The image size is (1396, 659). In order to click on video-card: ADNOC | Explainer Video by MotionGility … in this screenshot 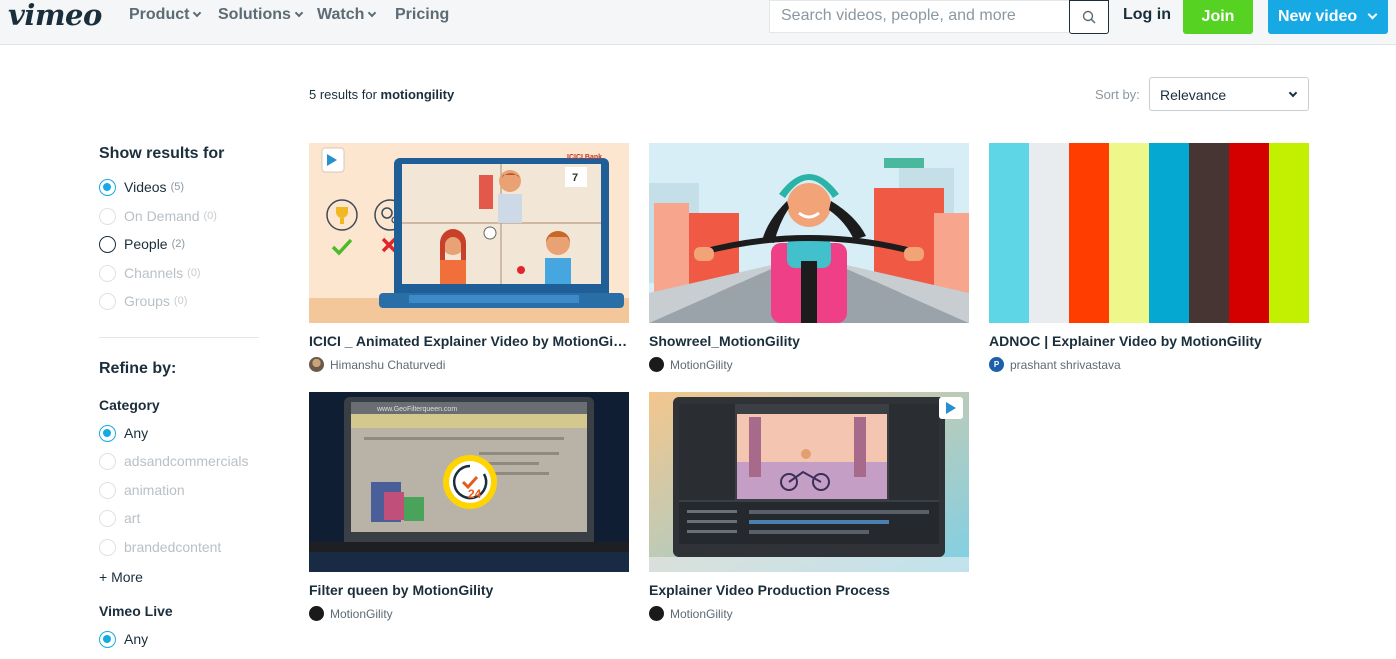, I will do `click(1149, 257)`.